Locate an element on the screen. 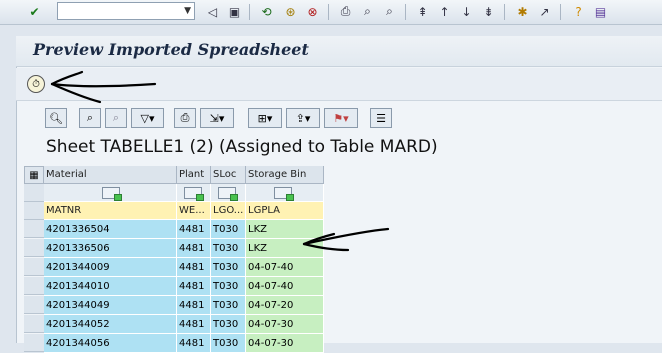 The width and height of the screenshot is (662, 353). technical-name-cell: MATNR is located at coordinates (110, 211).